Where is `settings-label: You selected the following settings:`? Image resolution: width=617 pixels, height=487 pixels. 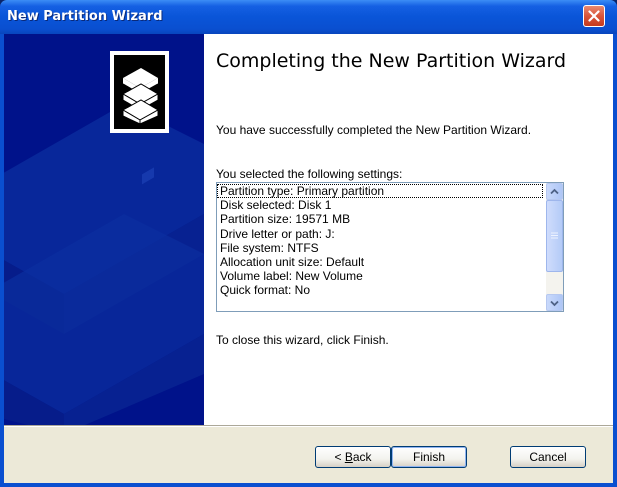
settings-label: You selected the following settings: is located at coordinates (309, 174).